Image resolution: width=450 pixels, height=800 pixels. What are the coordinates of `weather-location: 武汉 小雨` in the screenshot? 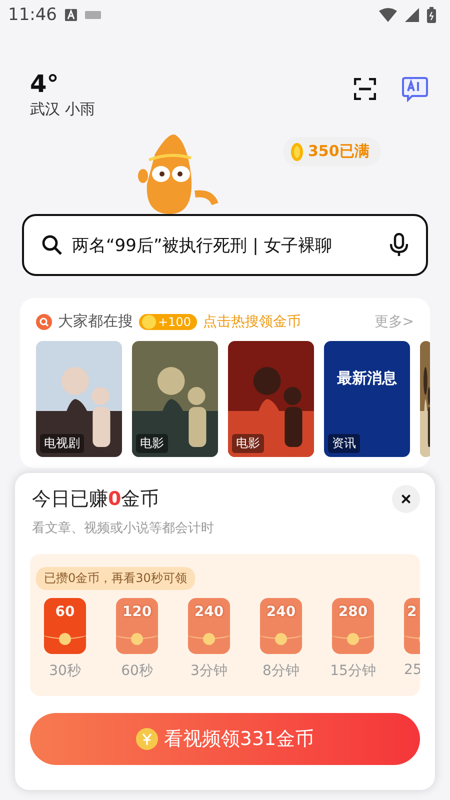 It's located at (63, 109).